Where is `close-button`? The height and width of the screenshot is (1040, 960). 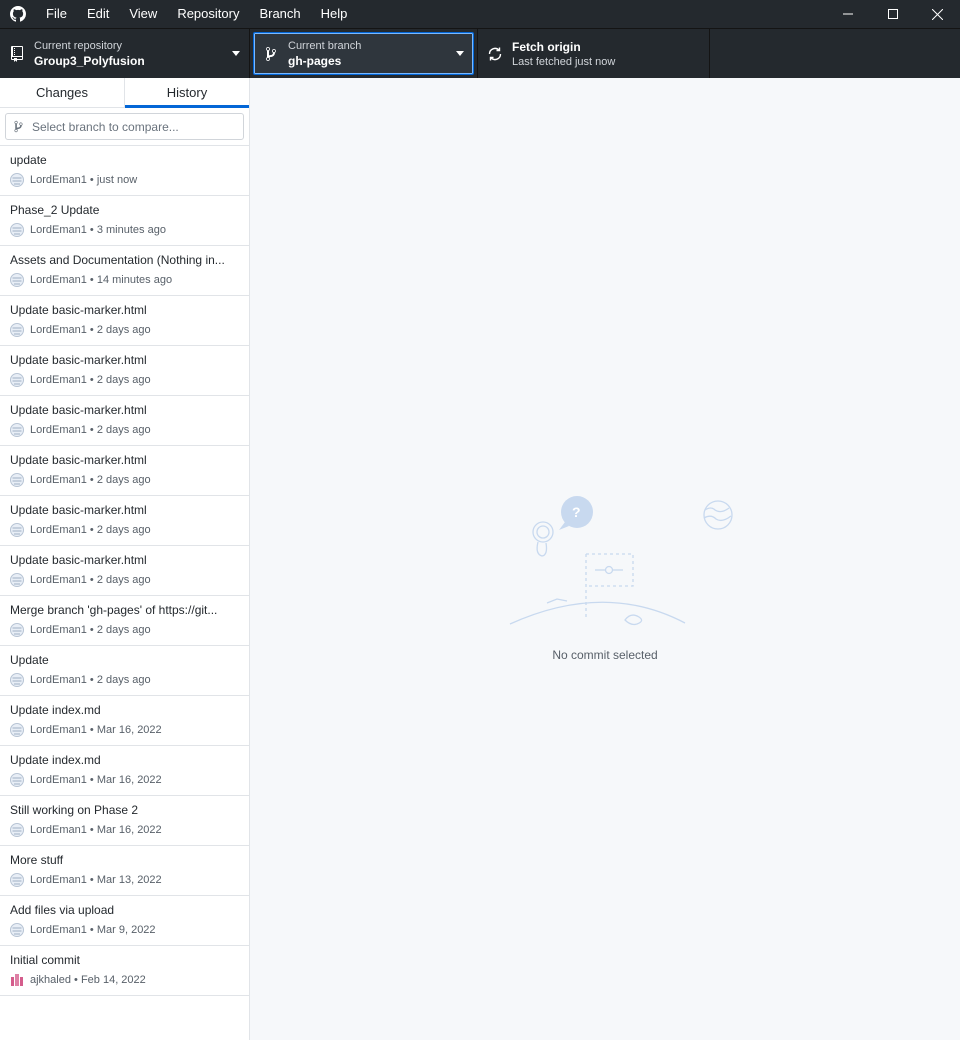
close-button is located at coordinates (937, 14).